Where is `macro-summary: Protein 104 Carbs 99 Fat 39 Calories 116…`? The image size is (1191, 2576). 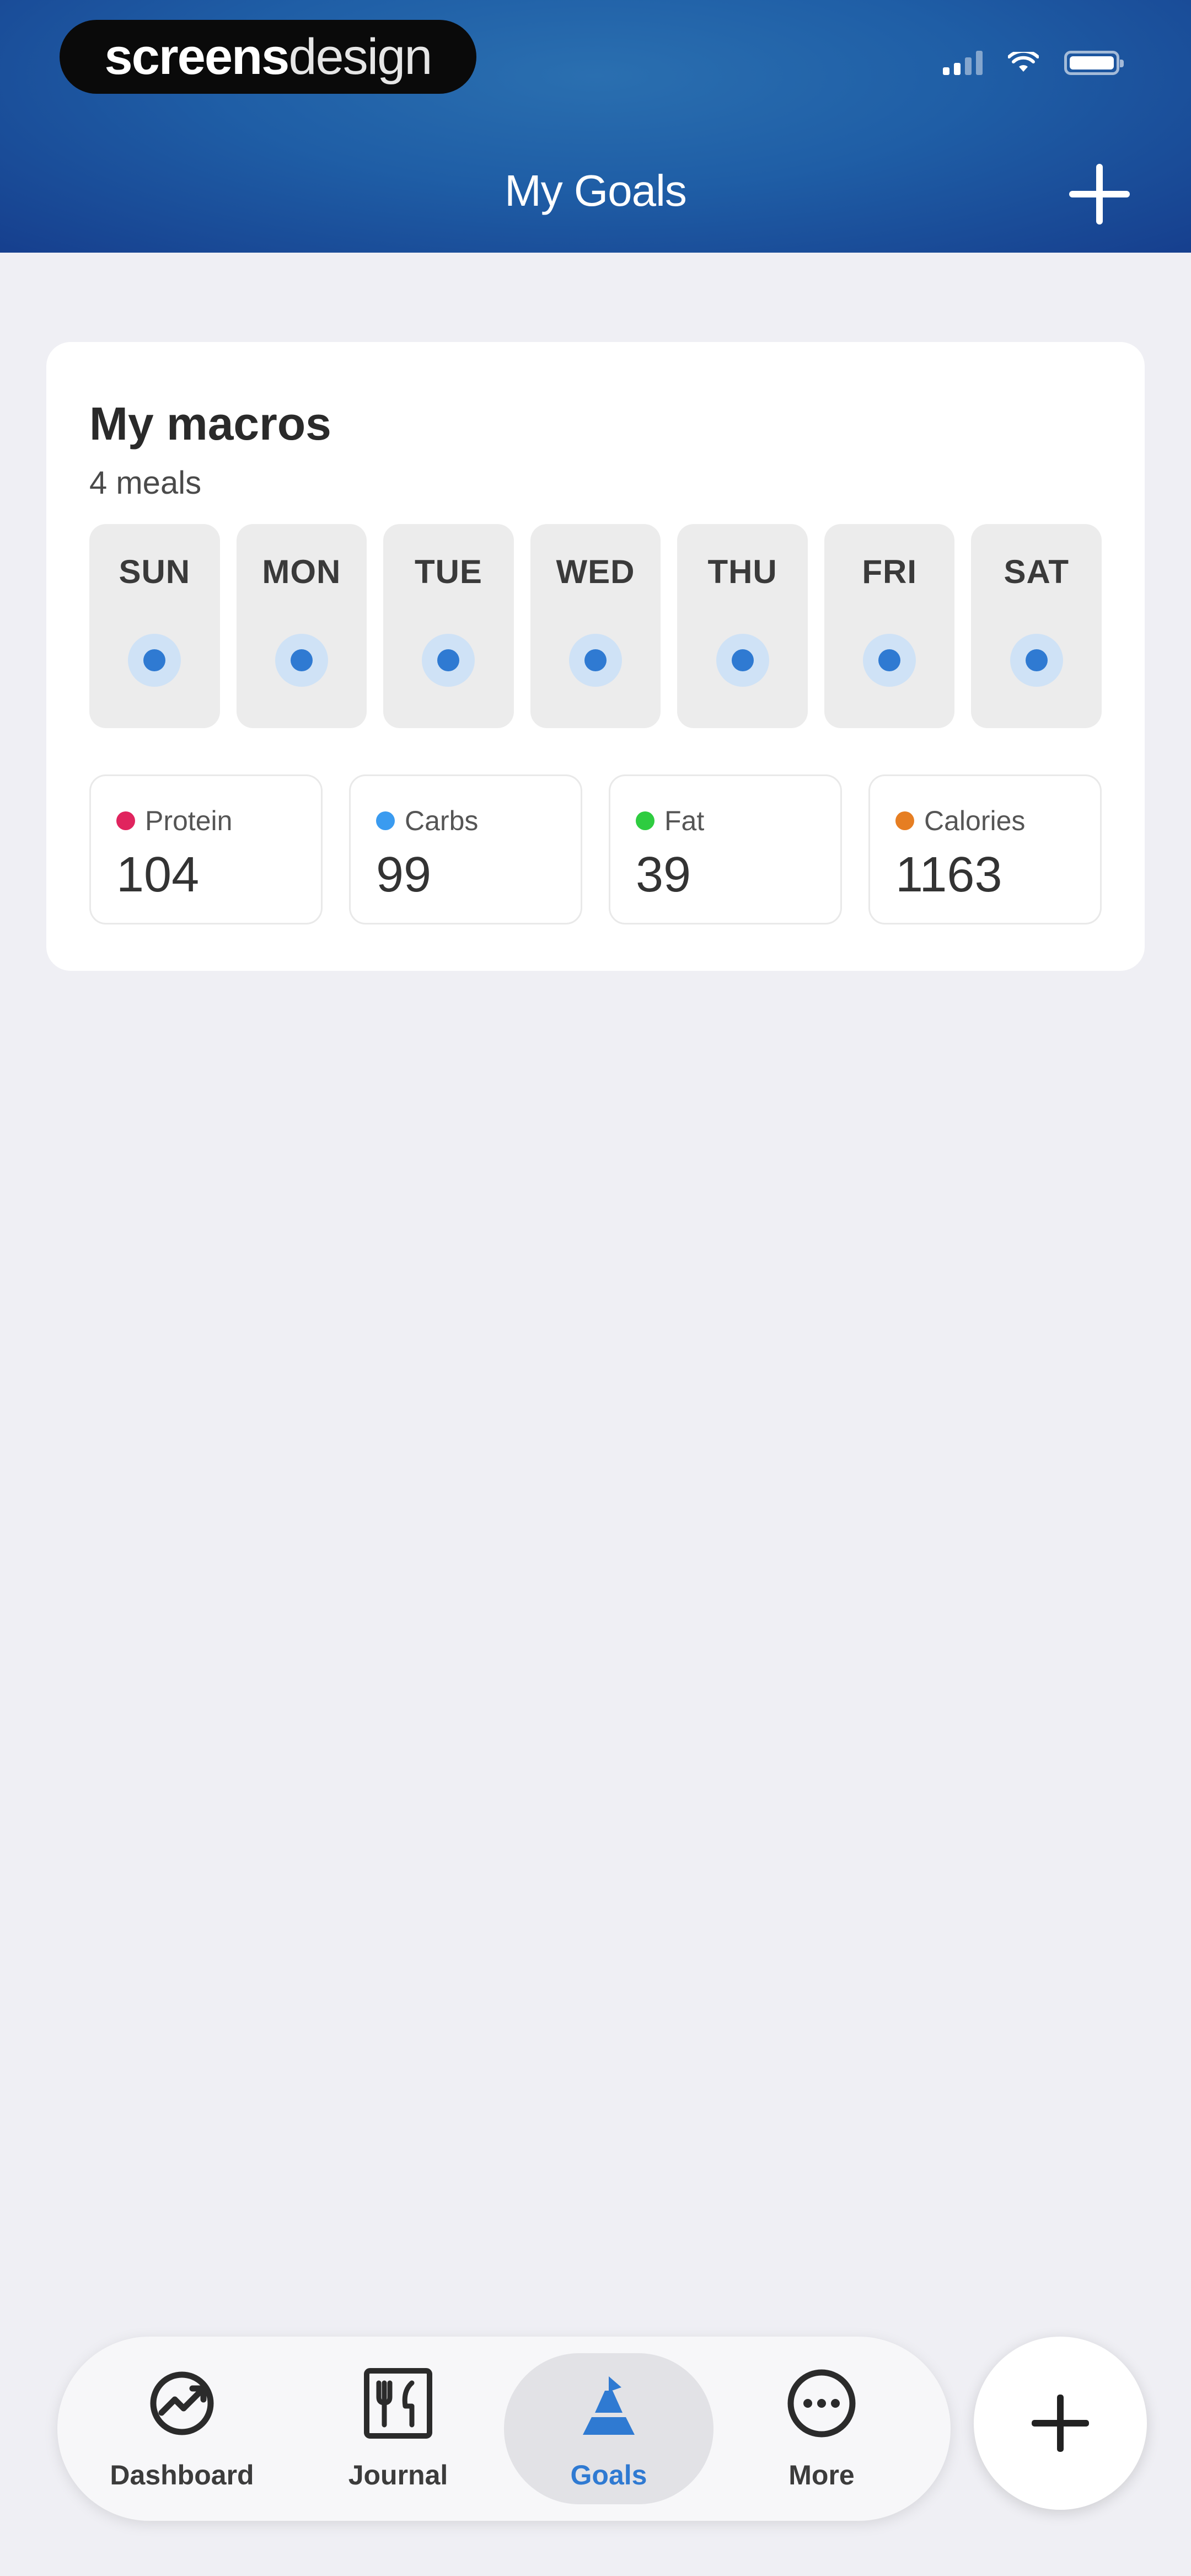 macro-summary: Protein 104 Carbs 99 Fat 39 Calories 116… is located at coordinates (595, 849).